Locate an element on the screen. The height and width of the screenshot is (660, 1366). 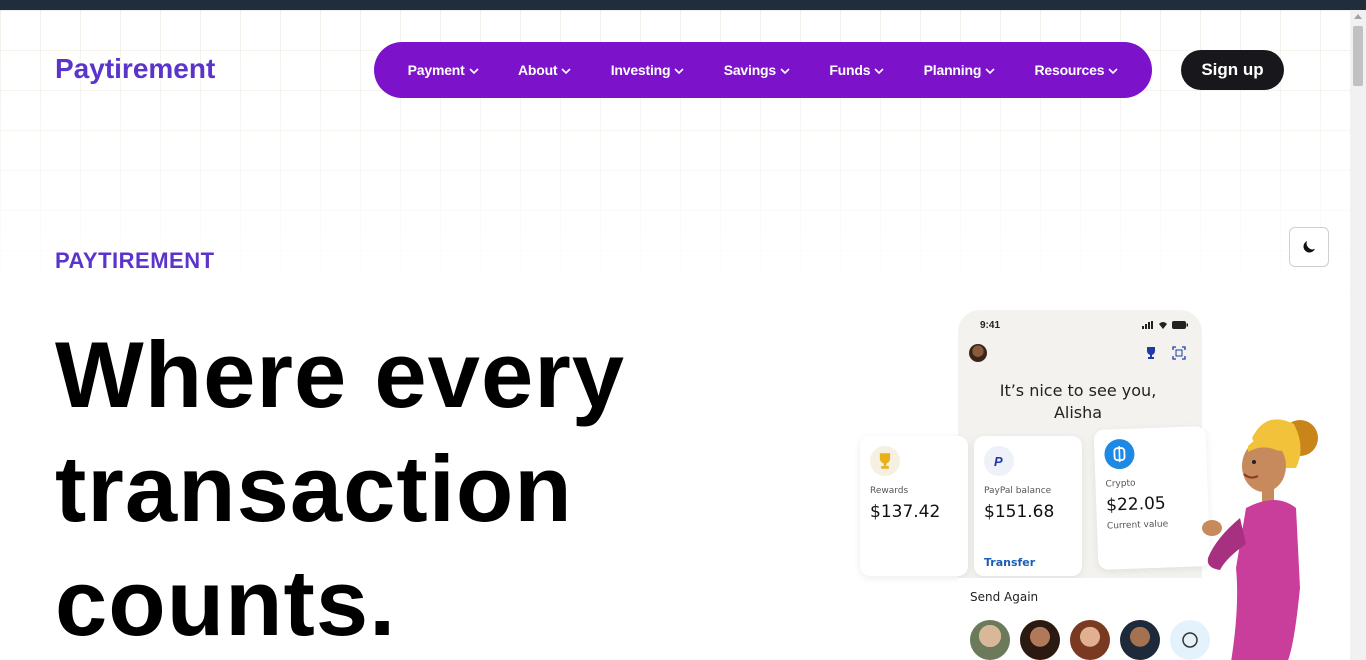
card-value: $151.68 is located at coordinates (1019, 512).